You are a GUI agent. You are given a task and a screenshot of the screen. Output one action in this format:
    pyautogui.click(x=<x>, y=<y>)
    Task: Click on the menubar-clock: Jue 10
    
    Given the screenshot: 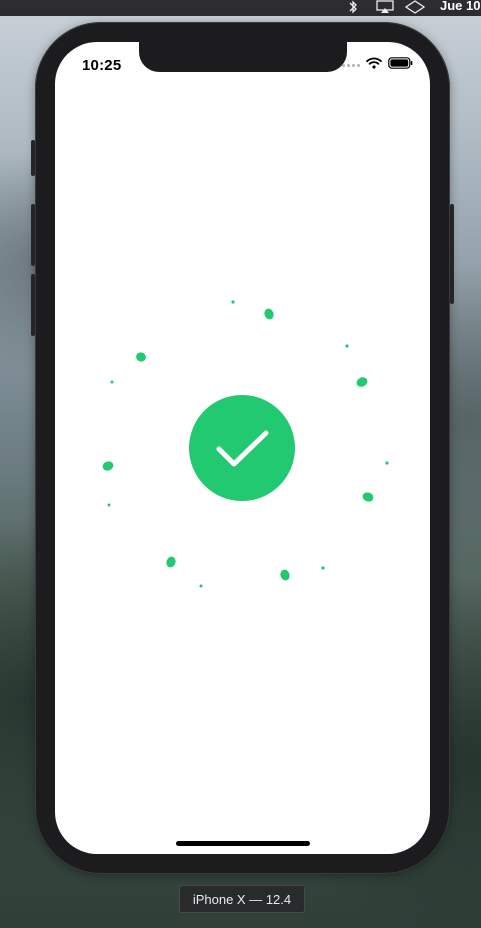 What is the action you would take?
    pyautogui.click(x=460, y=8)
    